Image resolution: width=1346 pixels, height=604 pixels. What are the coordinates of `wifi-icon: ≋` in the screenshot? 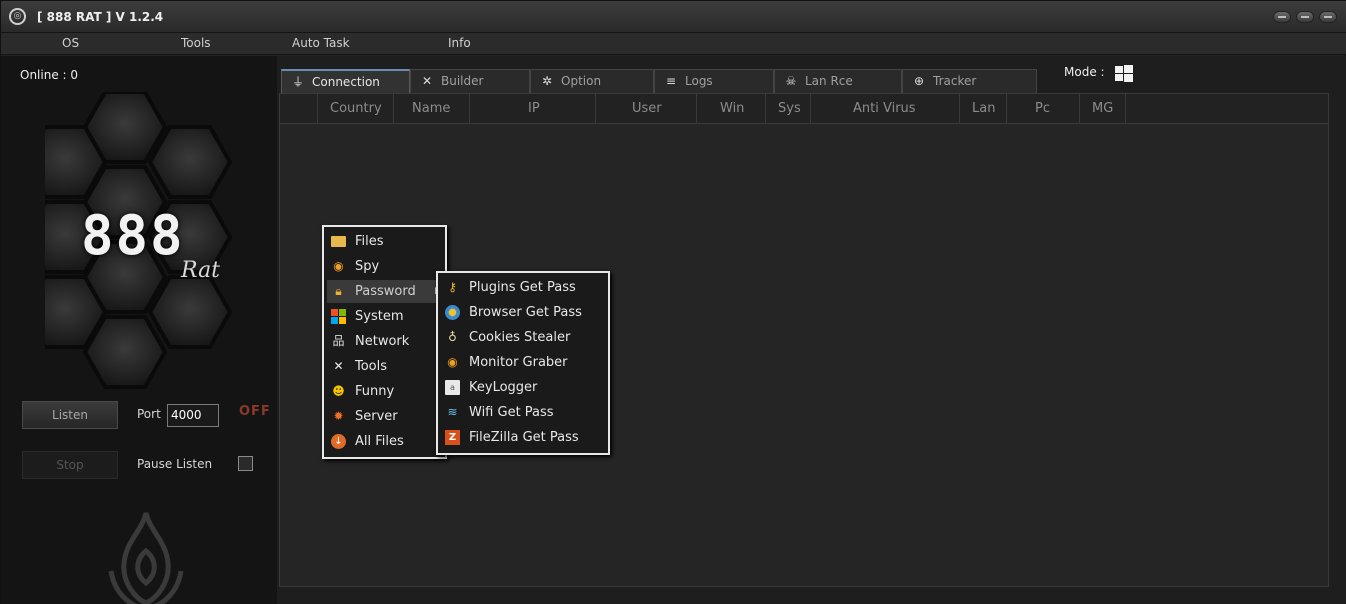 It's located at (452, 412).